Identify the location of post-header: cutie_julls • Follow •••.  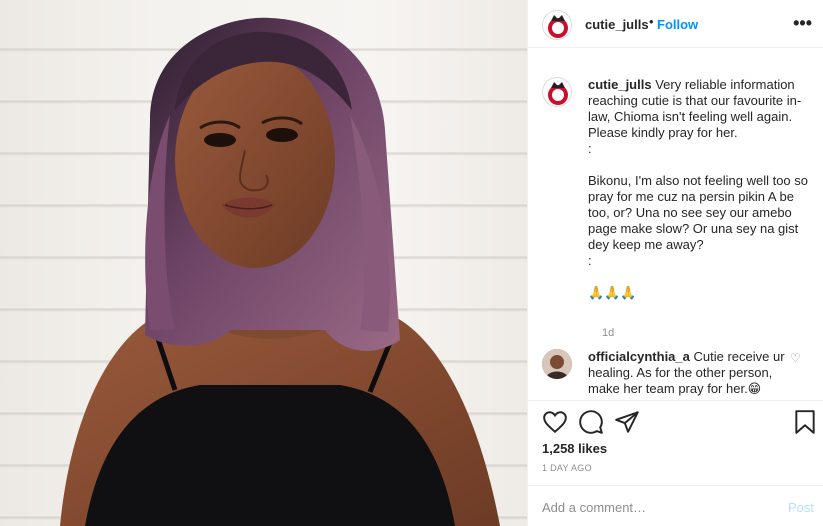
(675, 24).